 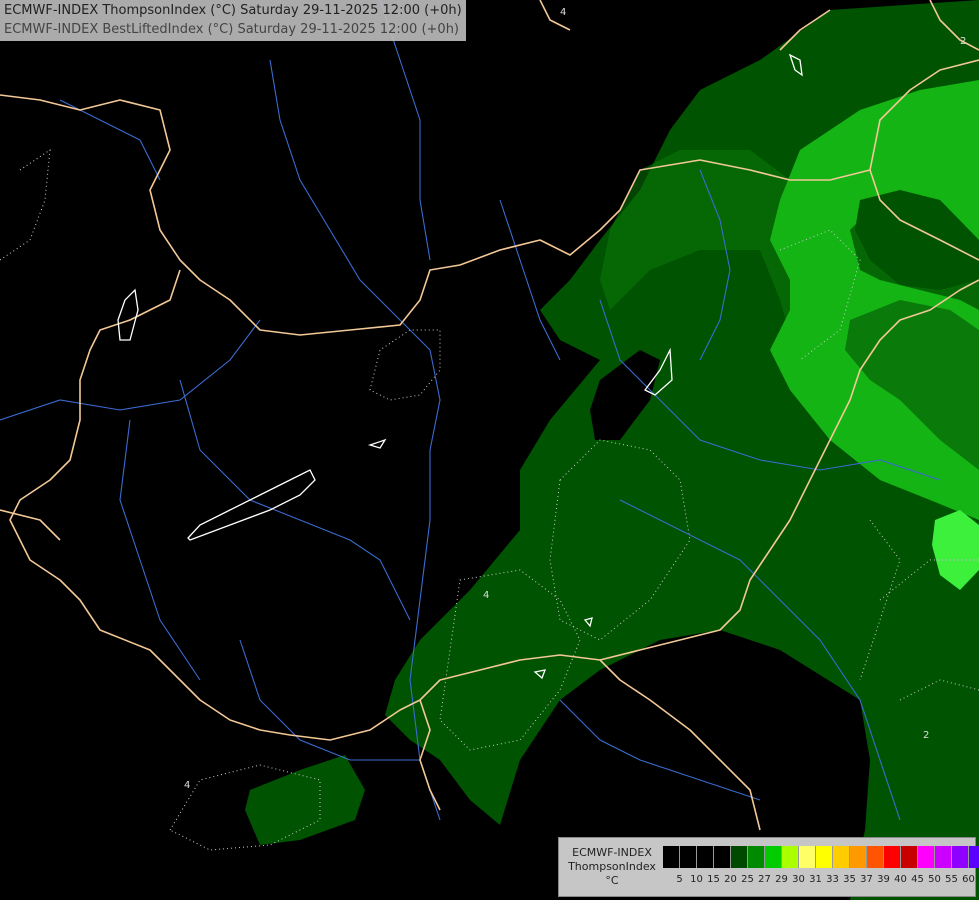 What do you see at coordinates (900, 879) in the screenshot?
I see `legend-tick: 40` at bounding box center [900, 879].